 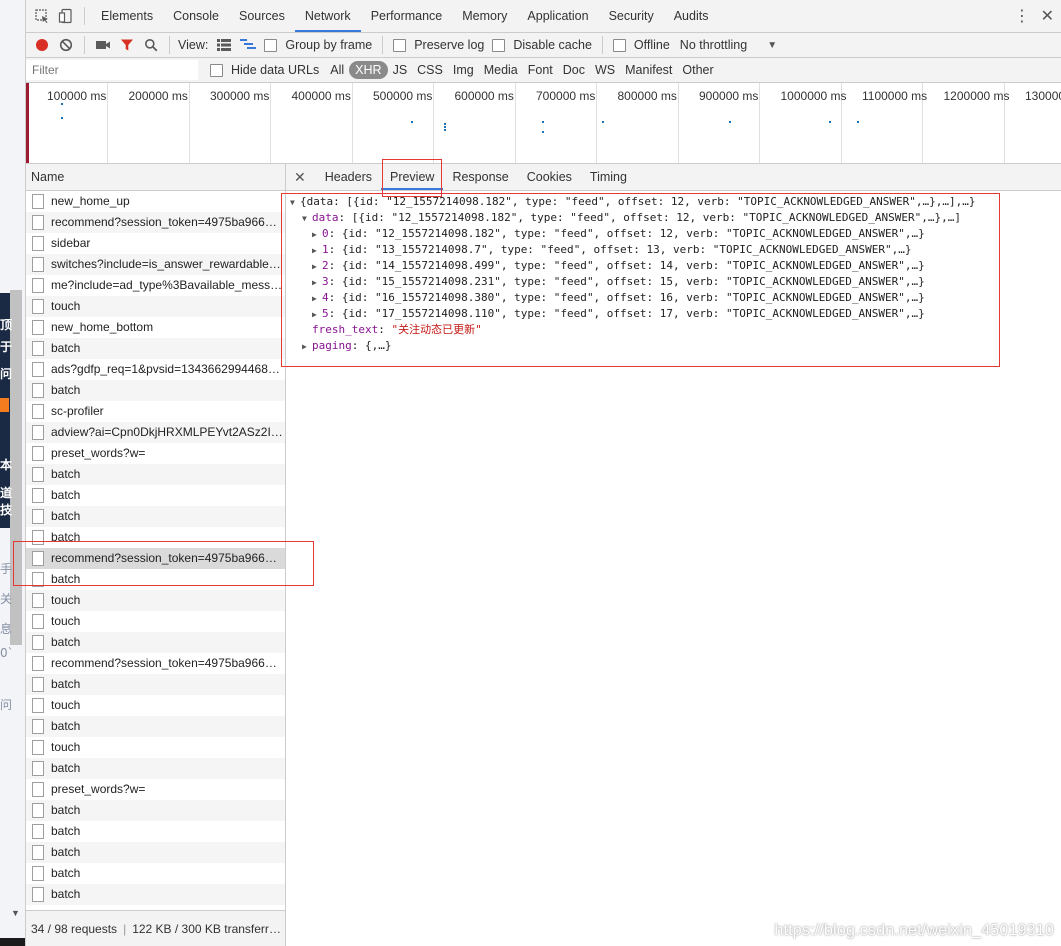 What do you see at coordinates (631, 16) in the screenshot?
I see `tab-security: Security` at bounding box center [631, 16].